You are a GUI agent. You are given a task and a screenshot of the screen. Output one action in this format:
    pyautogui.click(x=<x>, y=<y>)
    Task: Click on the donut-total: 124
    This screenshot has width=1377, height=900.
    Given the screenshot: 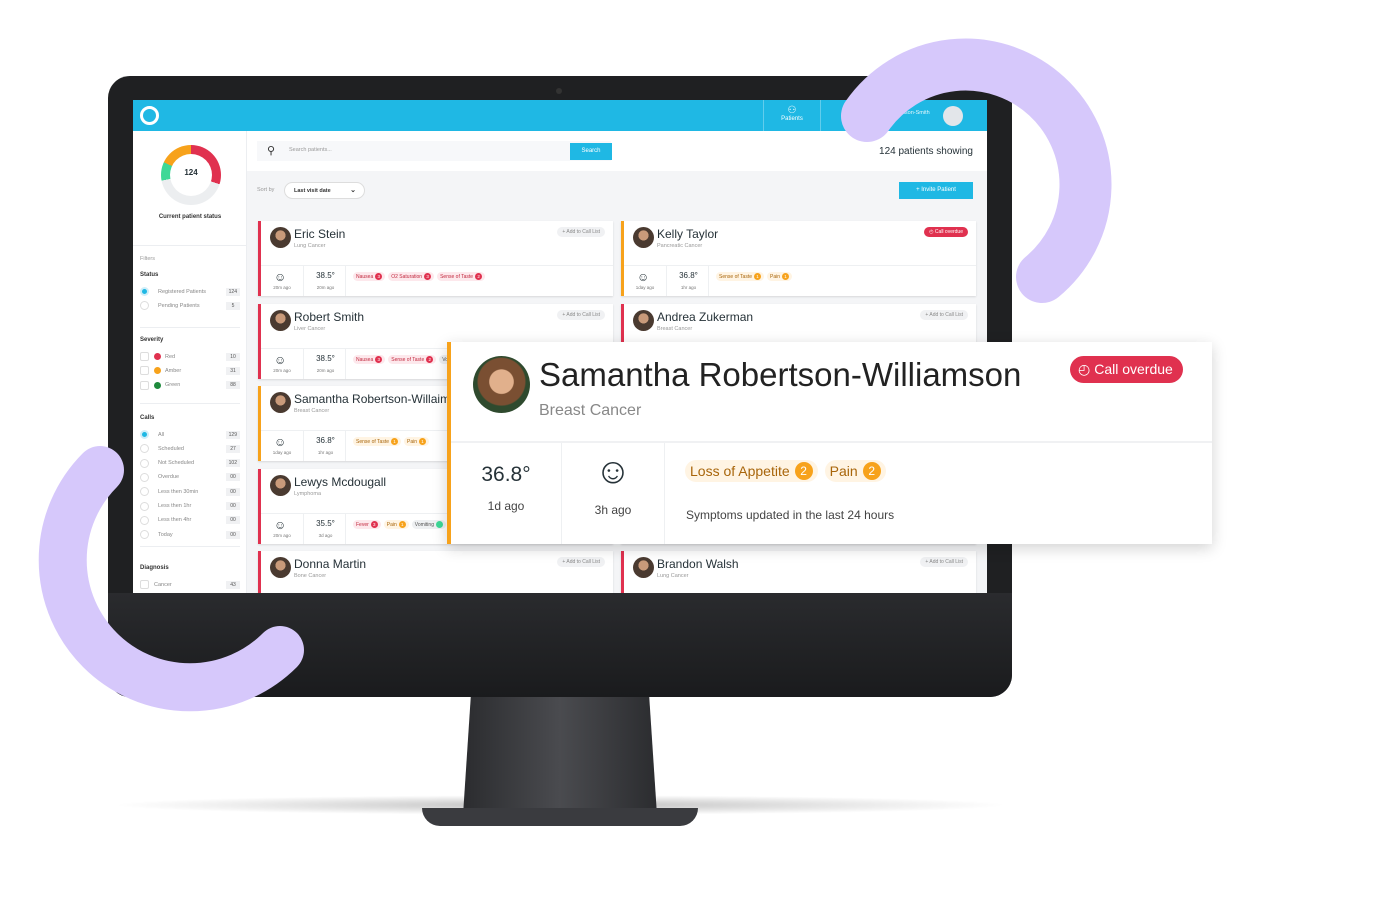 What is the action you would take?
    pyautogui.click(x=191, y=172)
    